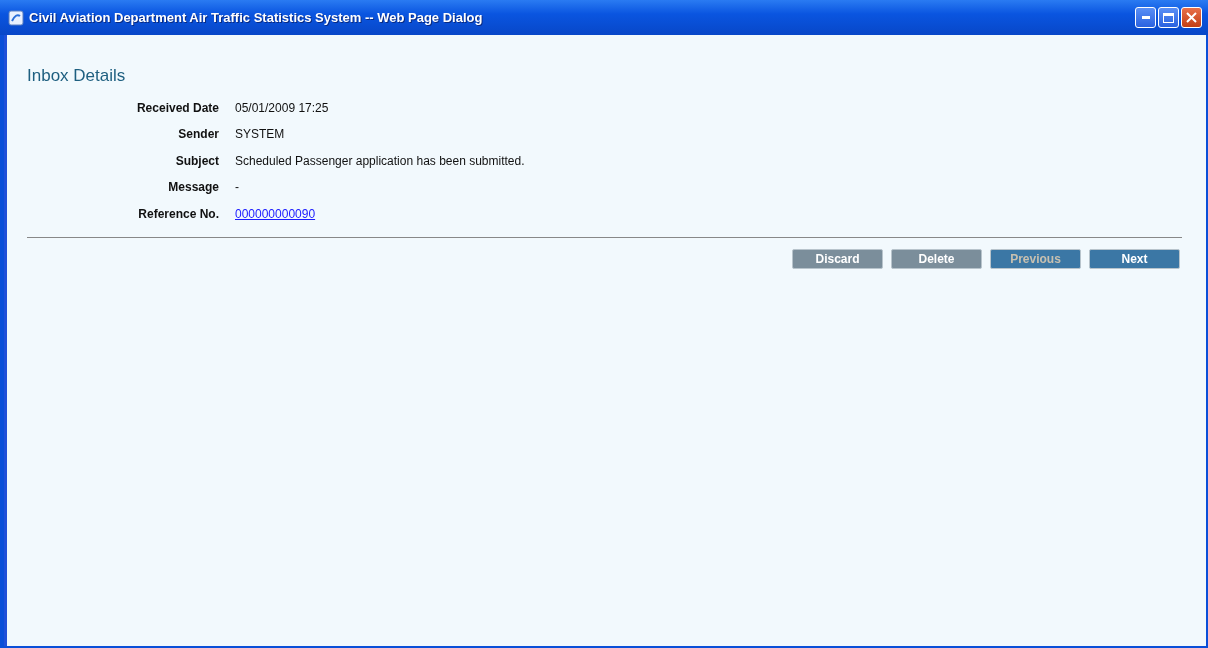 This screenshot has width=1208, height=648. What do you see at coordinates (1134, 259) in the screenshot?
I see `action-button: Next` at bounding box center [1134, 259].